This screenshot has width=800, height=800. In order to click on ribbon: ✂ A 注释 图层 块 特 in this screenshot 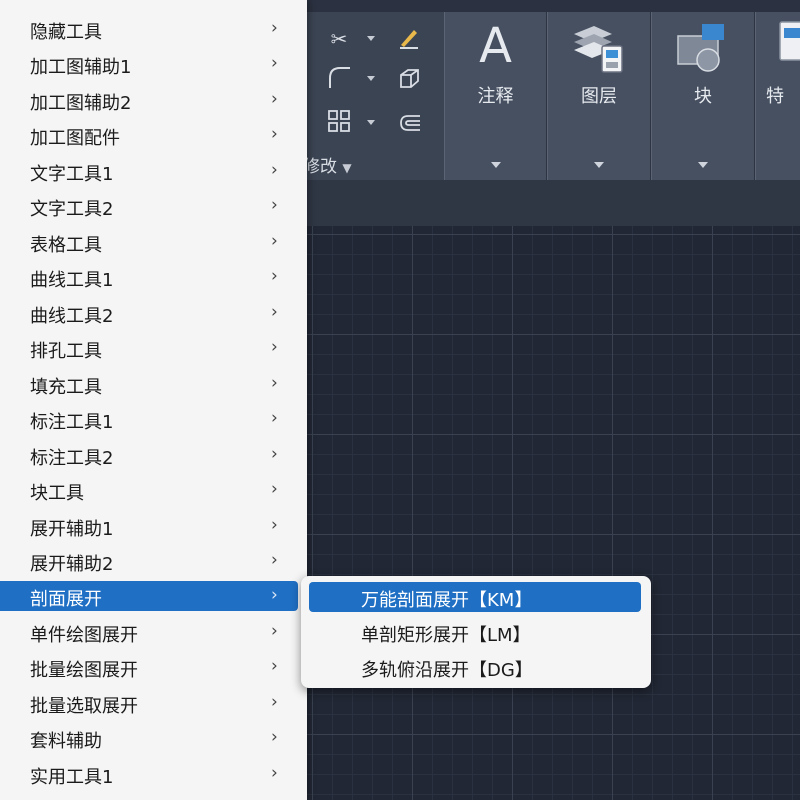, I will do `click(550, 96)`.